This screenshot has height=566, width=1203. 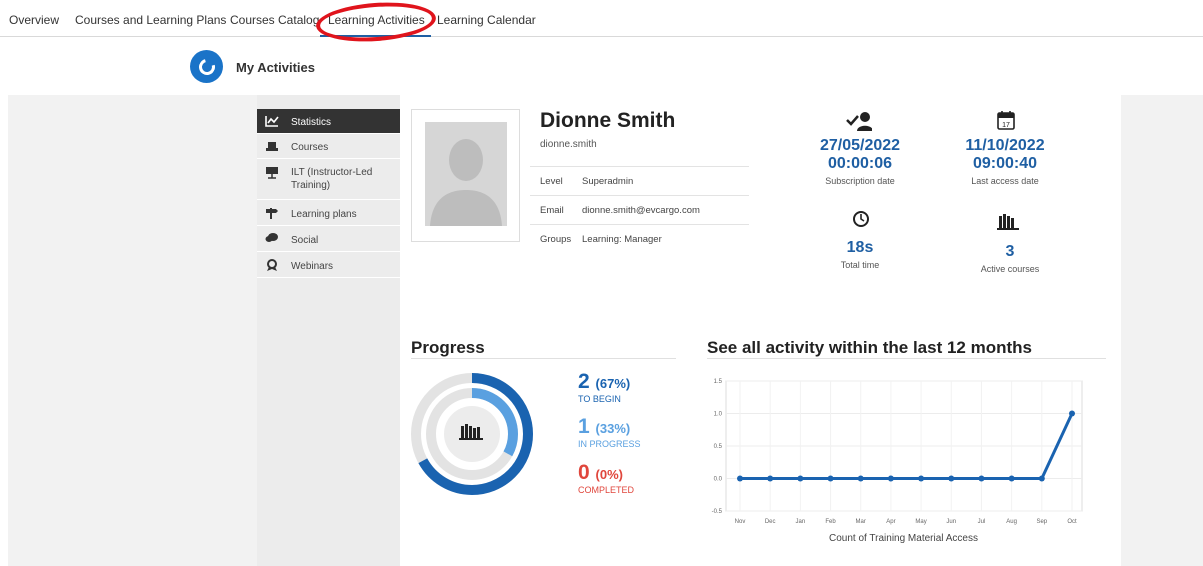 I want to click on sidebar-item-ilt: ILT (Instructor-Led Training), so click(x=328, y=180).